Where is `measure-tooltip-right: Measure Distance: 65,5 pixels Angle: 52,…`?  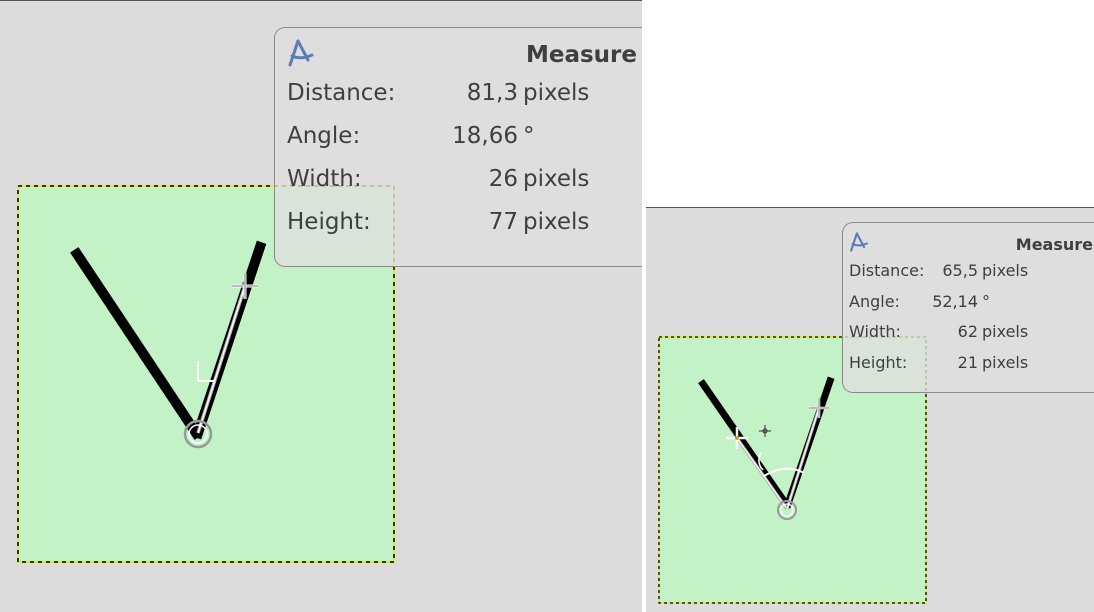 measure-tooltip-right: Measure Distance: 65,5 pixels Angle: 52,… is located at coordinates (968, 307).